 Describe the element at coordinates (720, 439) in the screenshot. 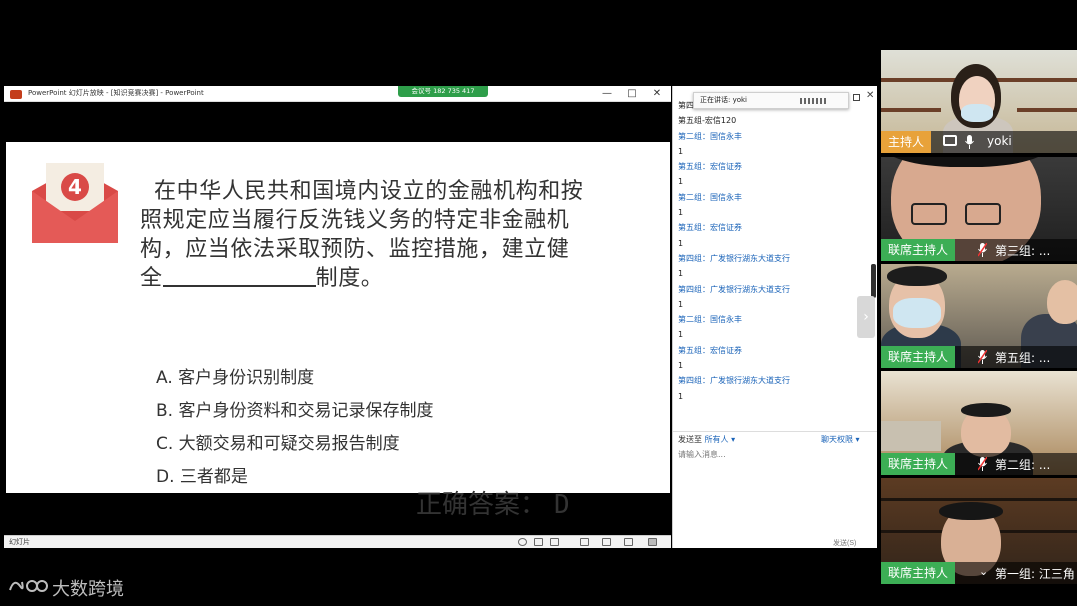

I see `send-to-dropdown: 所有人 ▾` at that location.